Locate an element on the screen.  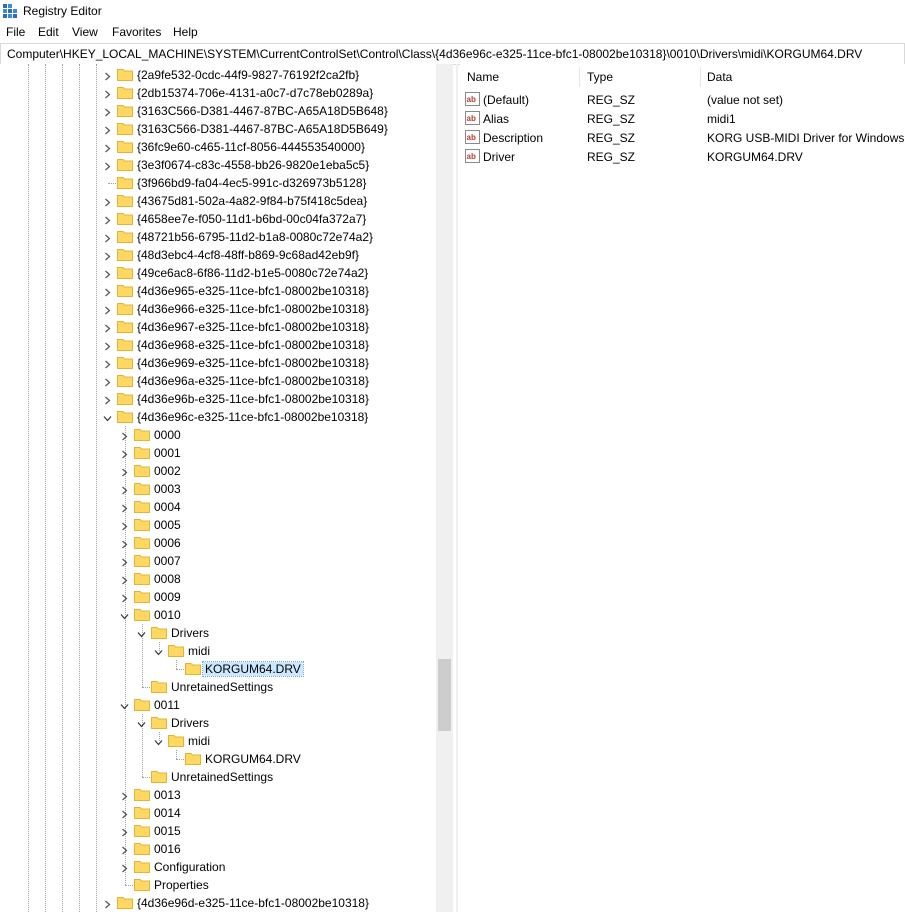
menu-favorites: Favorites is located at coordinates (136, 32).